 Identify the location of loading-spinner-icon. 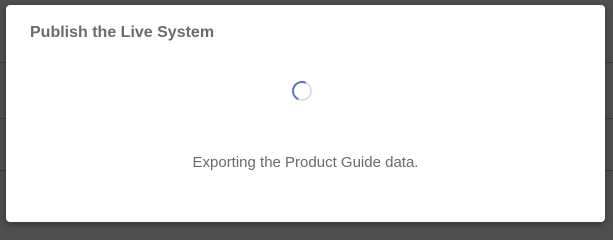
(302, 91).